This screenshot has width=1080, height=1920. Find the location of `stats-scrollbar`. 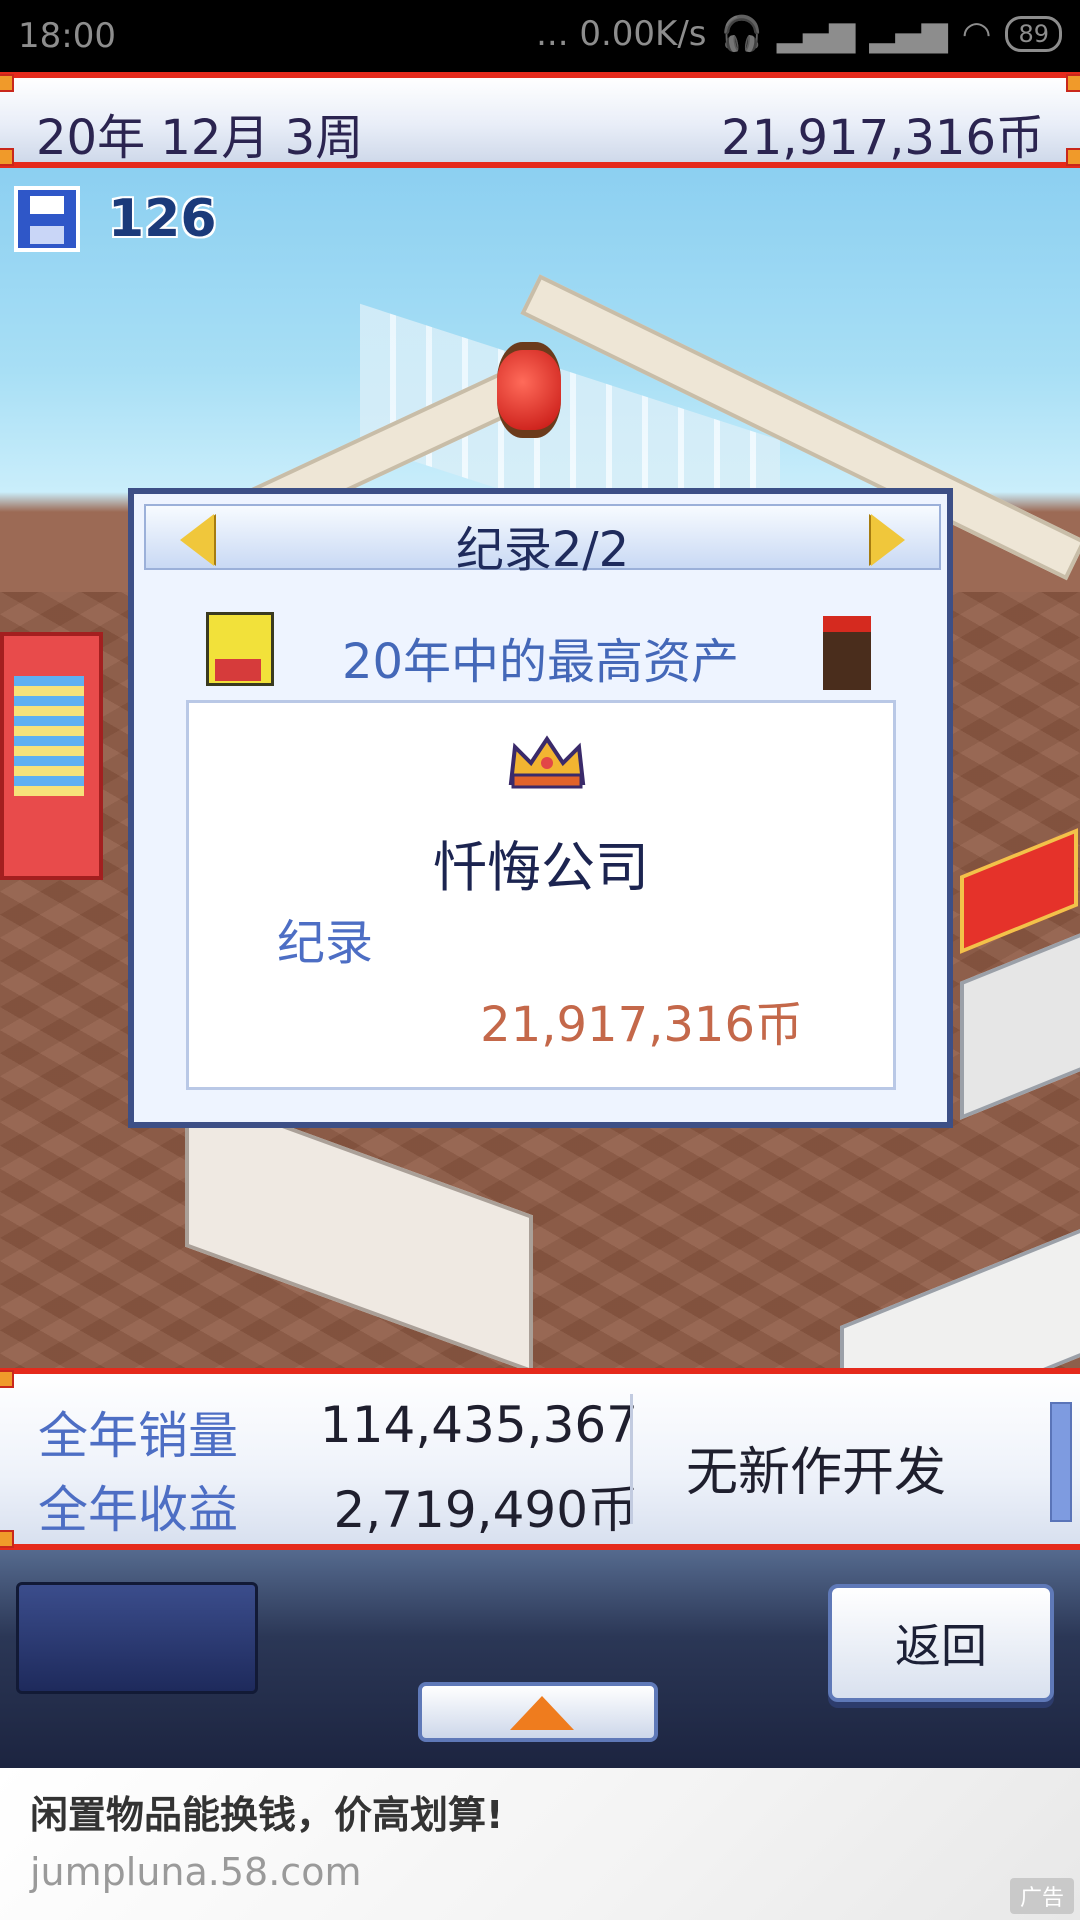

stats-scrollbar is located at coordinates (1061, 1462).